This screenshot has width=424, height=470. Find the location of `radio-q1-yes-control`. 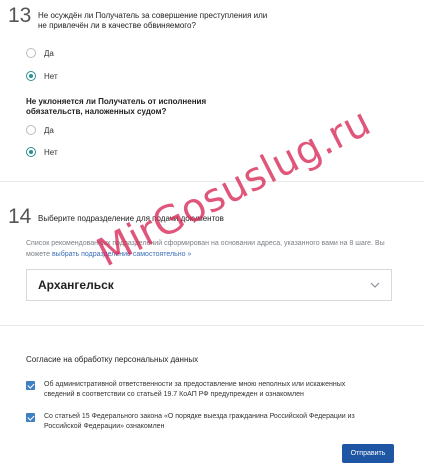

radio-q1-yes-control is located at coordinates (31, 53).